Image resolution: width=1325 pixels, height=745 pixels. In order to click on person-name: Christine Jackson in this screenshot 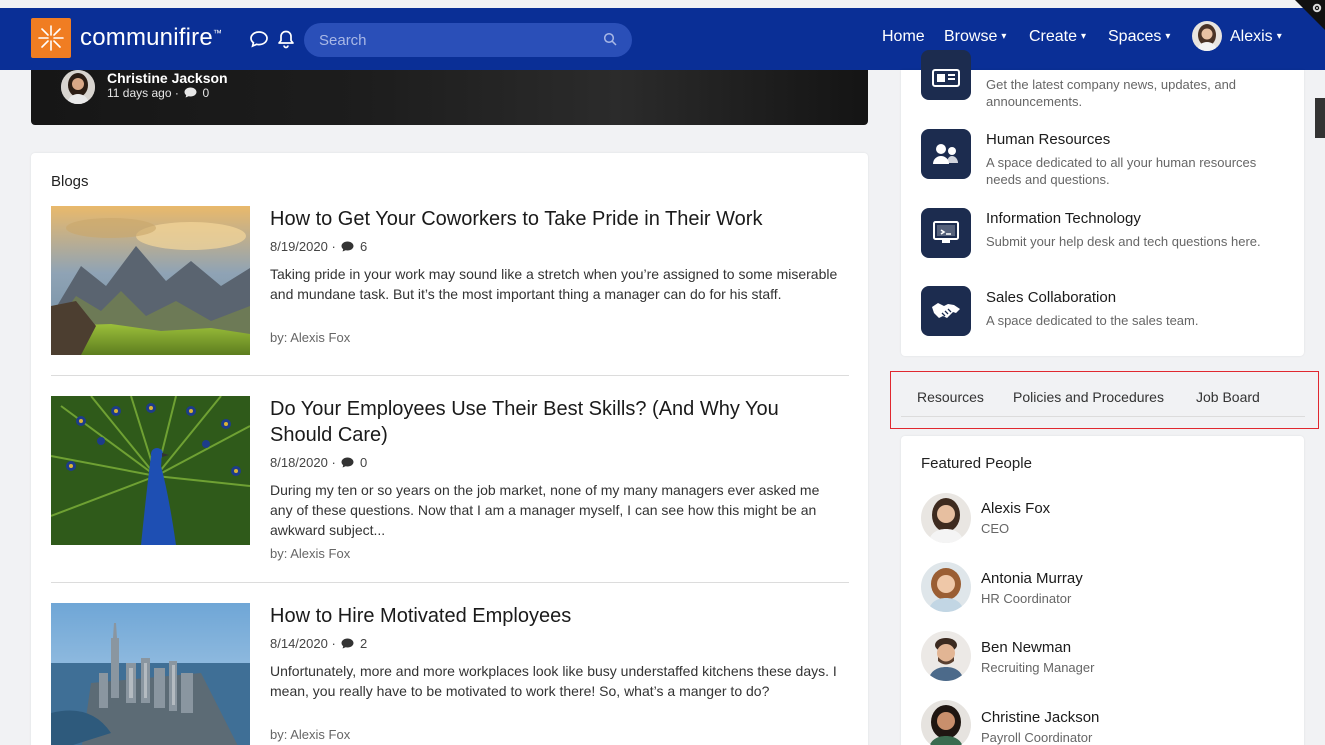, I will do `click(1040, 717)`.